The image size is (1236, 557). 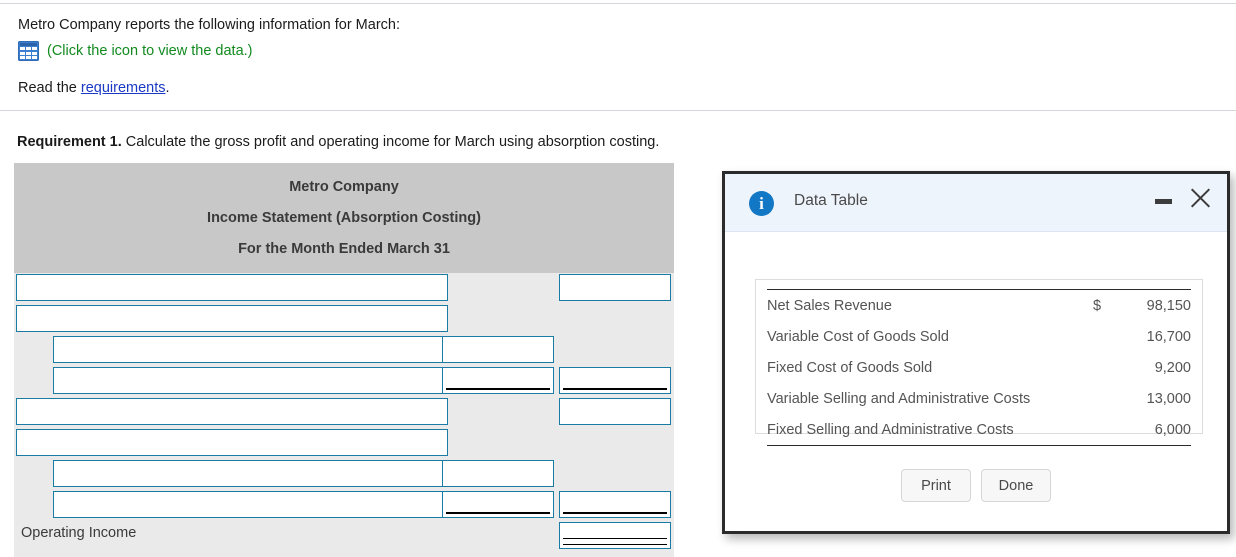 What do you see at coordinates (1168, 398) in the screenshot?
I see `data-table-item-value: 13,000` at bounding box center [1168, 398].